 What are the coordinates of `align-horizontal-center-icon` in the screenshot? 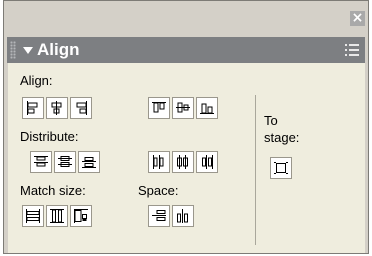 It's located at (56, 108).